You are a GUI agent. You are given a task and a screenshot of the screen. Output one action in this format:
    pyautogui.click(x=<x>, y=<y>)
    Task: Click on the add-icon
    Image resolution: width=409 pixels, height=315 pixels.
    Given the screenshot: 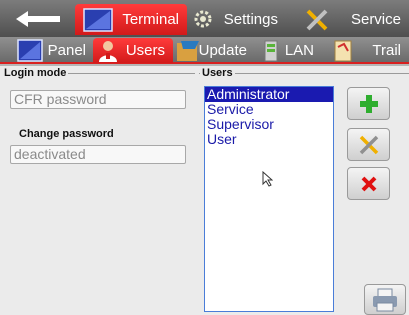 What is the action you would take?
    pyautogui.click(x=368, y=103)
    